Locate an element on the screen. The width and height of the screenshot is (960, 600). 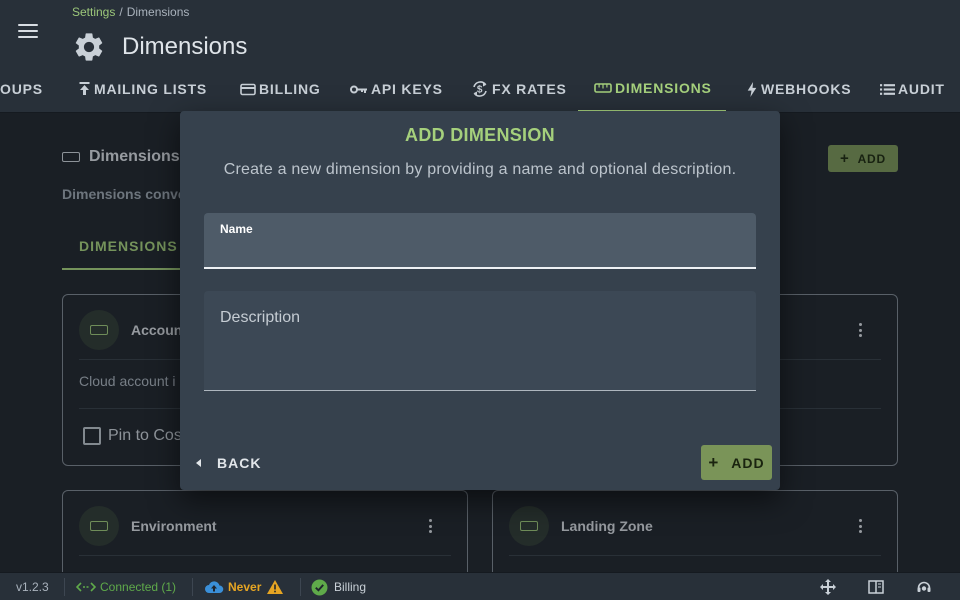
plus-icon: + is located at coordinates (714, 462).